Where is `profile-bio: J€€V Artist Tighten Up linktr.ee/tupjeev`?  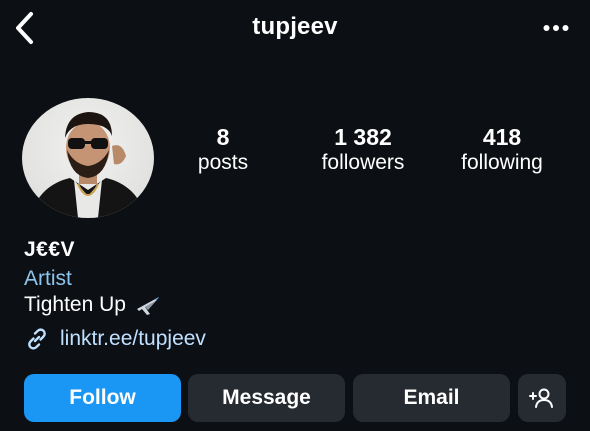
profile-bio: J€€V Artist Tighten Up linktr.ee/tupjeev is located at coordinates (115, 295).